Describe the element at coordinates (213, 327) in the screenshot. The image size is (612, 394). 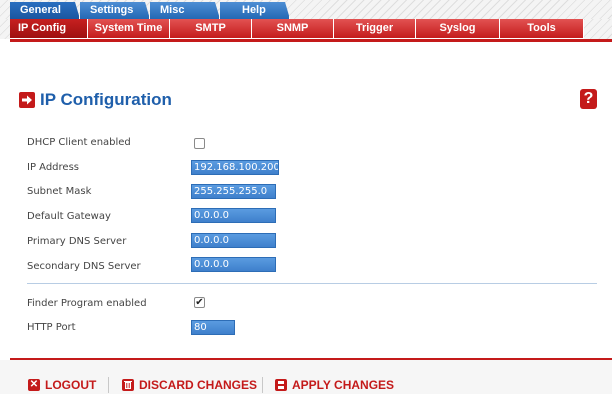
I see `http-port-input: 80` at that location.